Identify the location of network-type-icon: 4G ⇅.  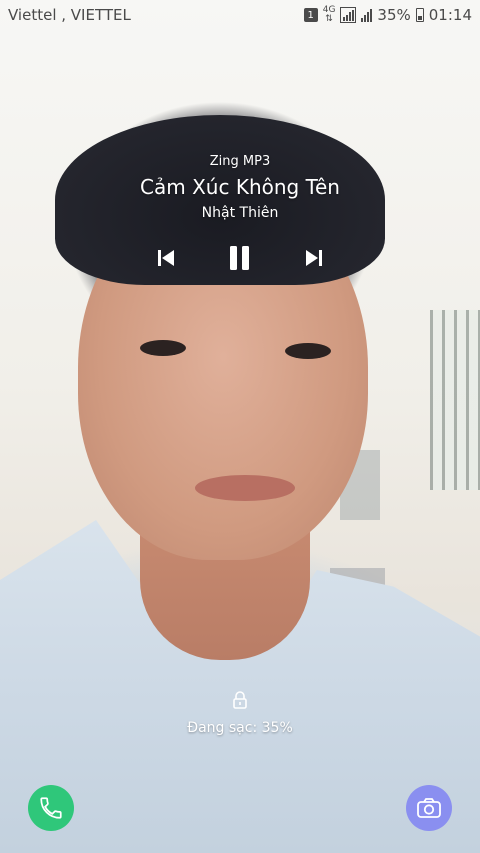
(329, 15).